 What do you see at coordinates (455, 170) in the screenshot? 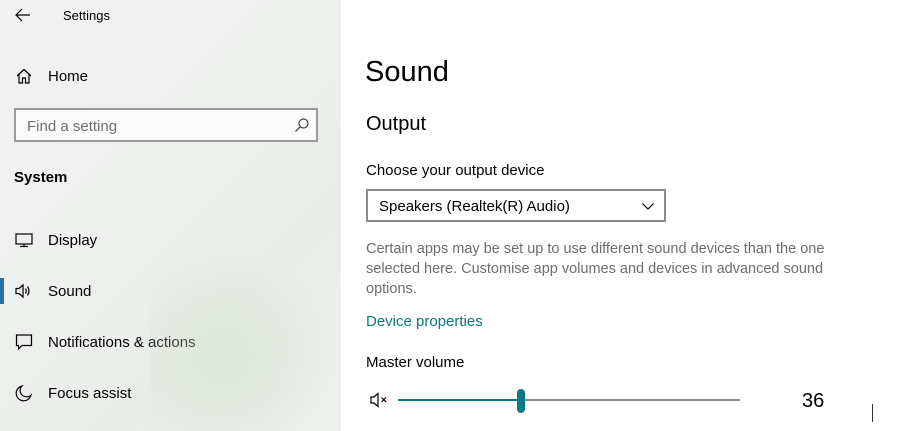
I see `output-device-label: Choose your output device` at bounding box center [455, 170].